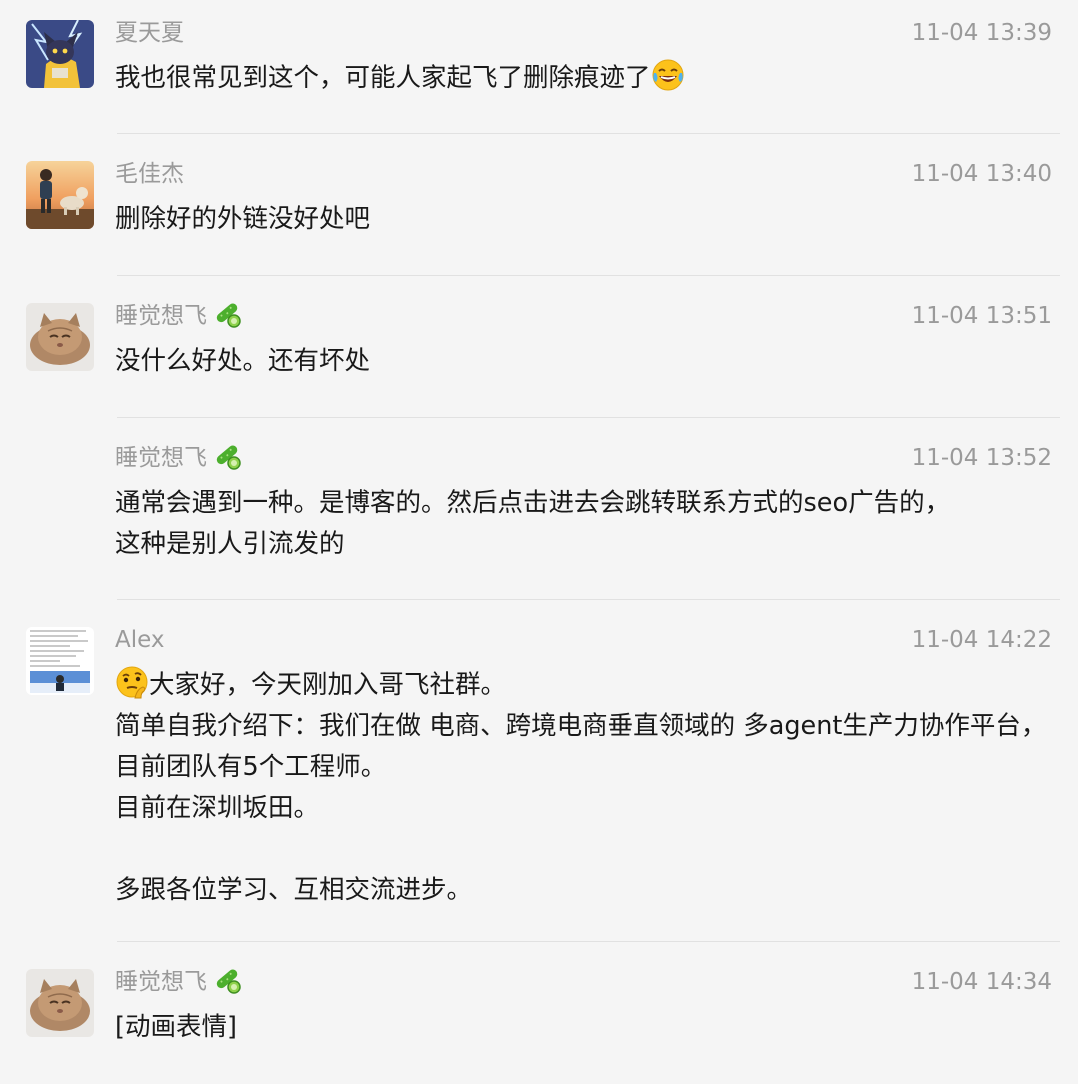  Describe the element at coordinates (139, 640) in the screenshot. I see `sender-name: Alex` at that location.